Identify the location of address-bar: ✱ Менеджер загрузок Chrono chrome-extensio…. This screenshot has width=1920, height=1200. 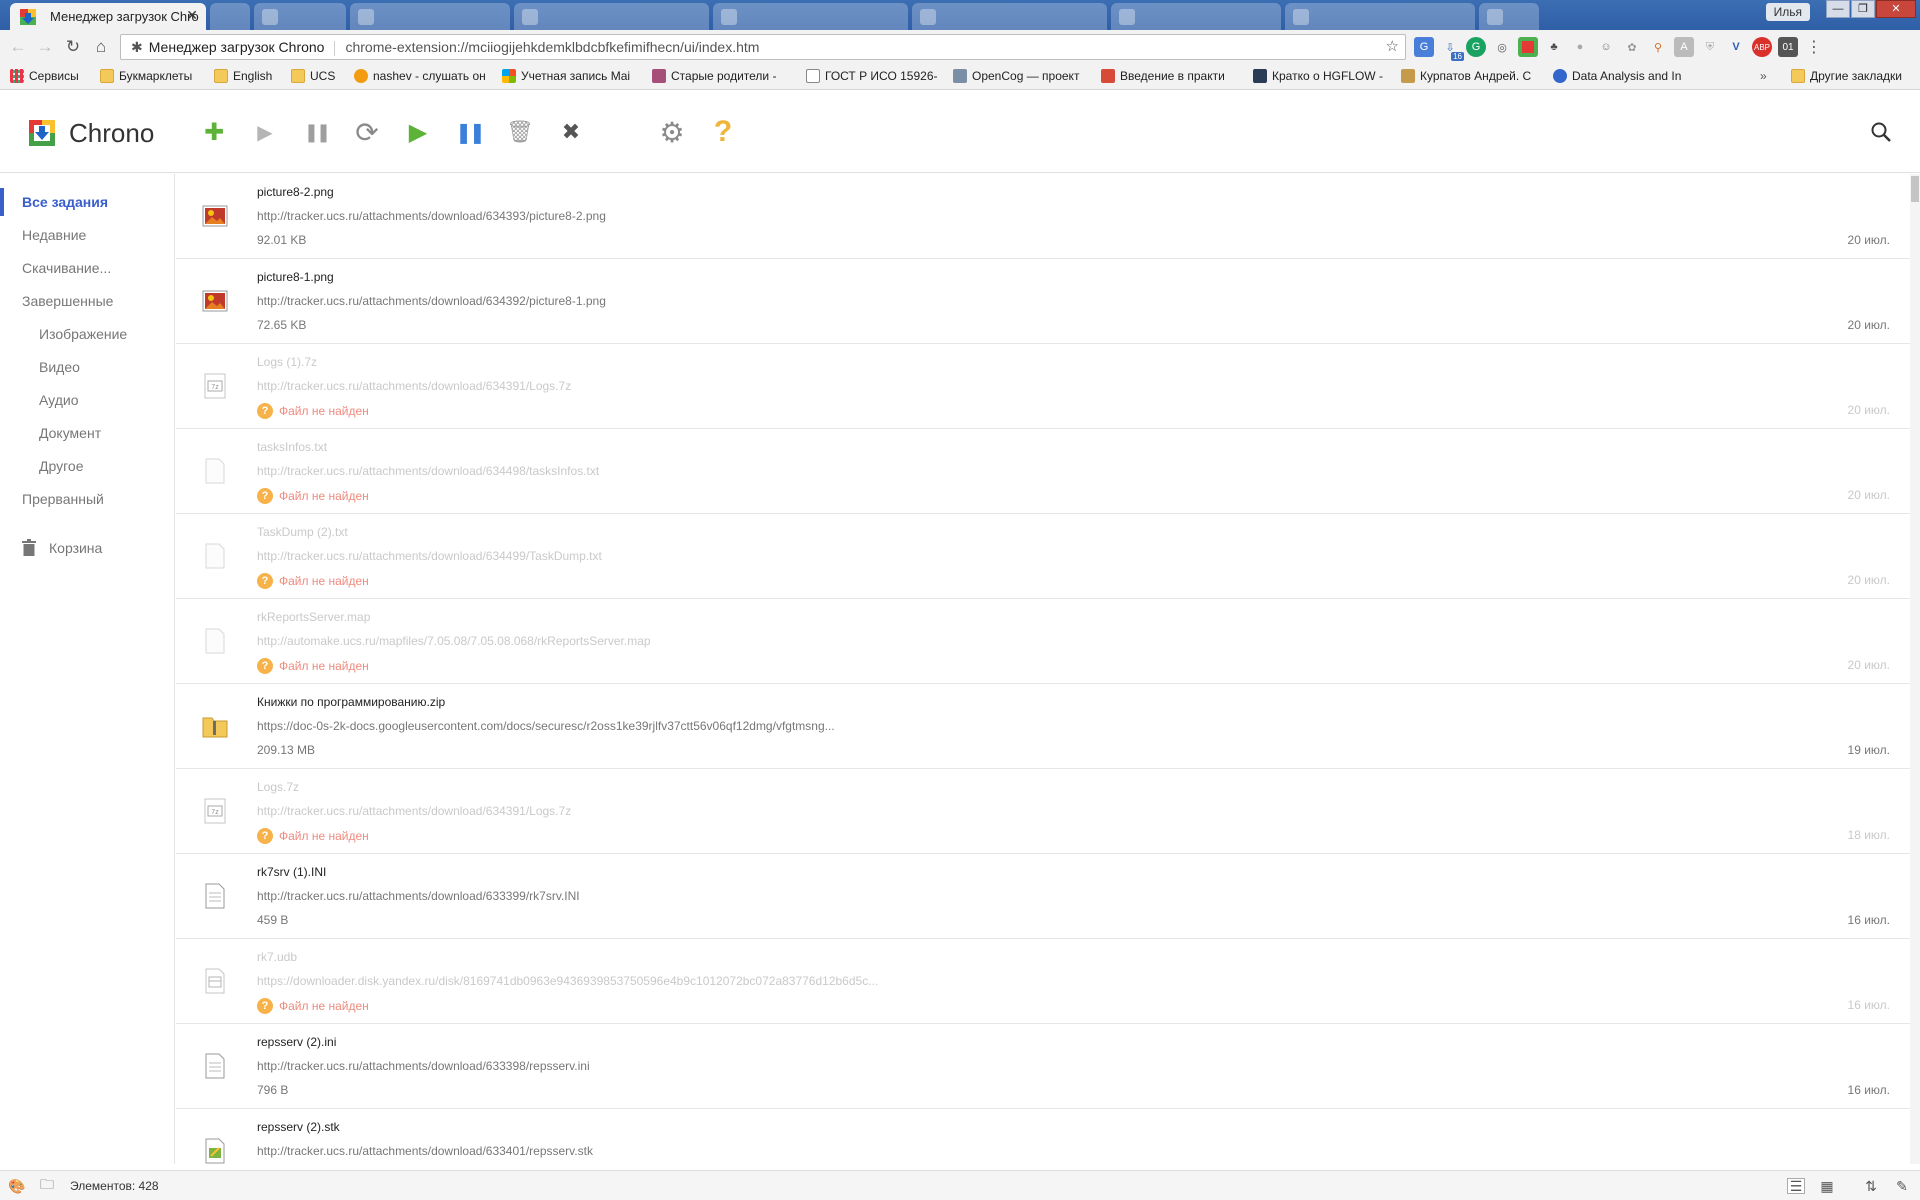
(763, 47).